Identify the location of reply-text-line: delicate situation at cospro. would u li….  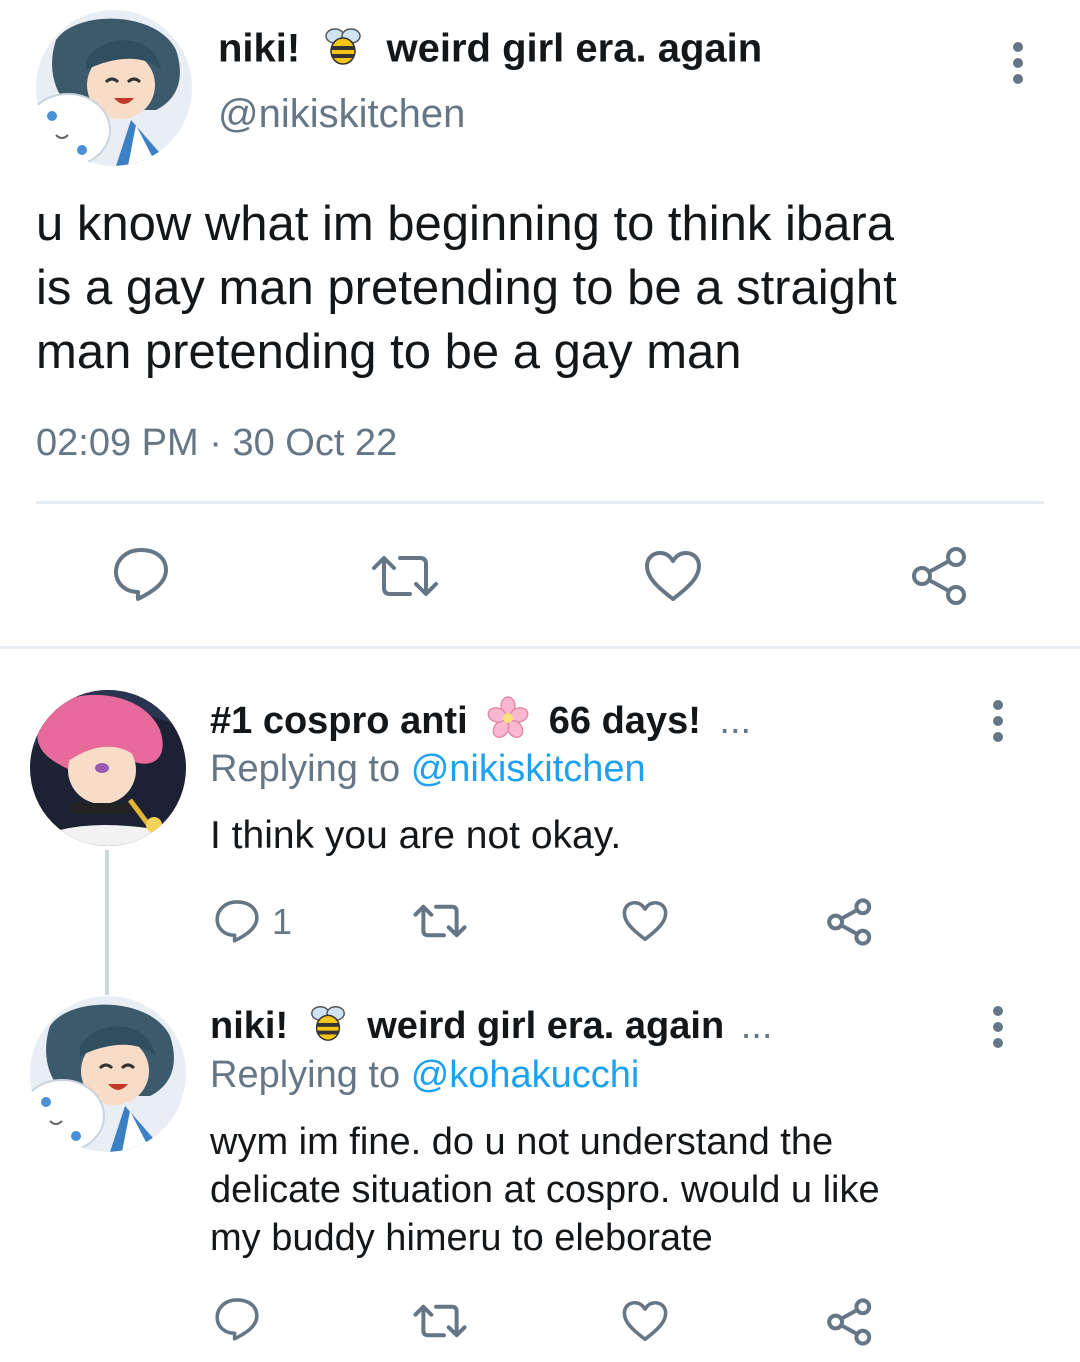
(545, 1190).